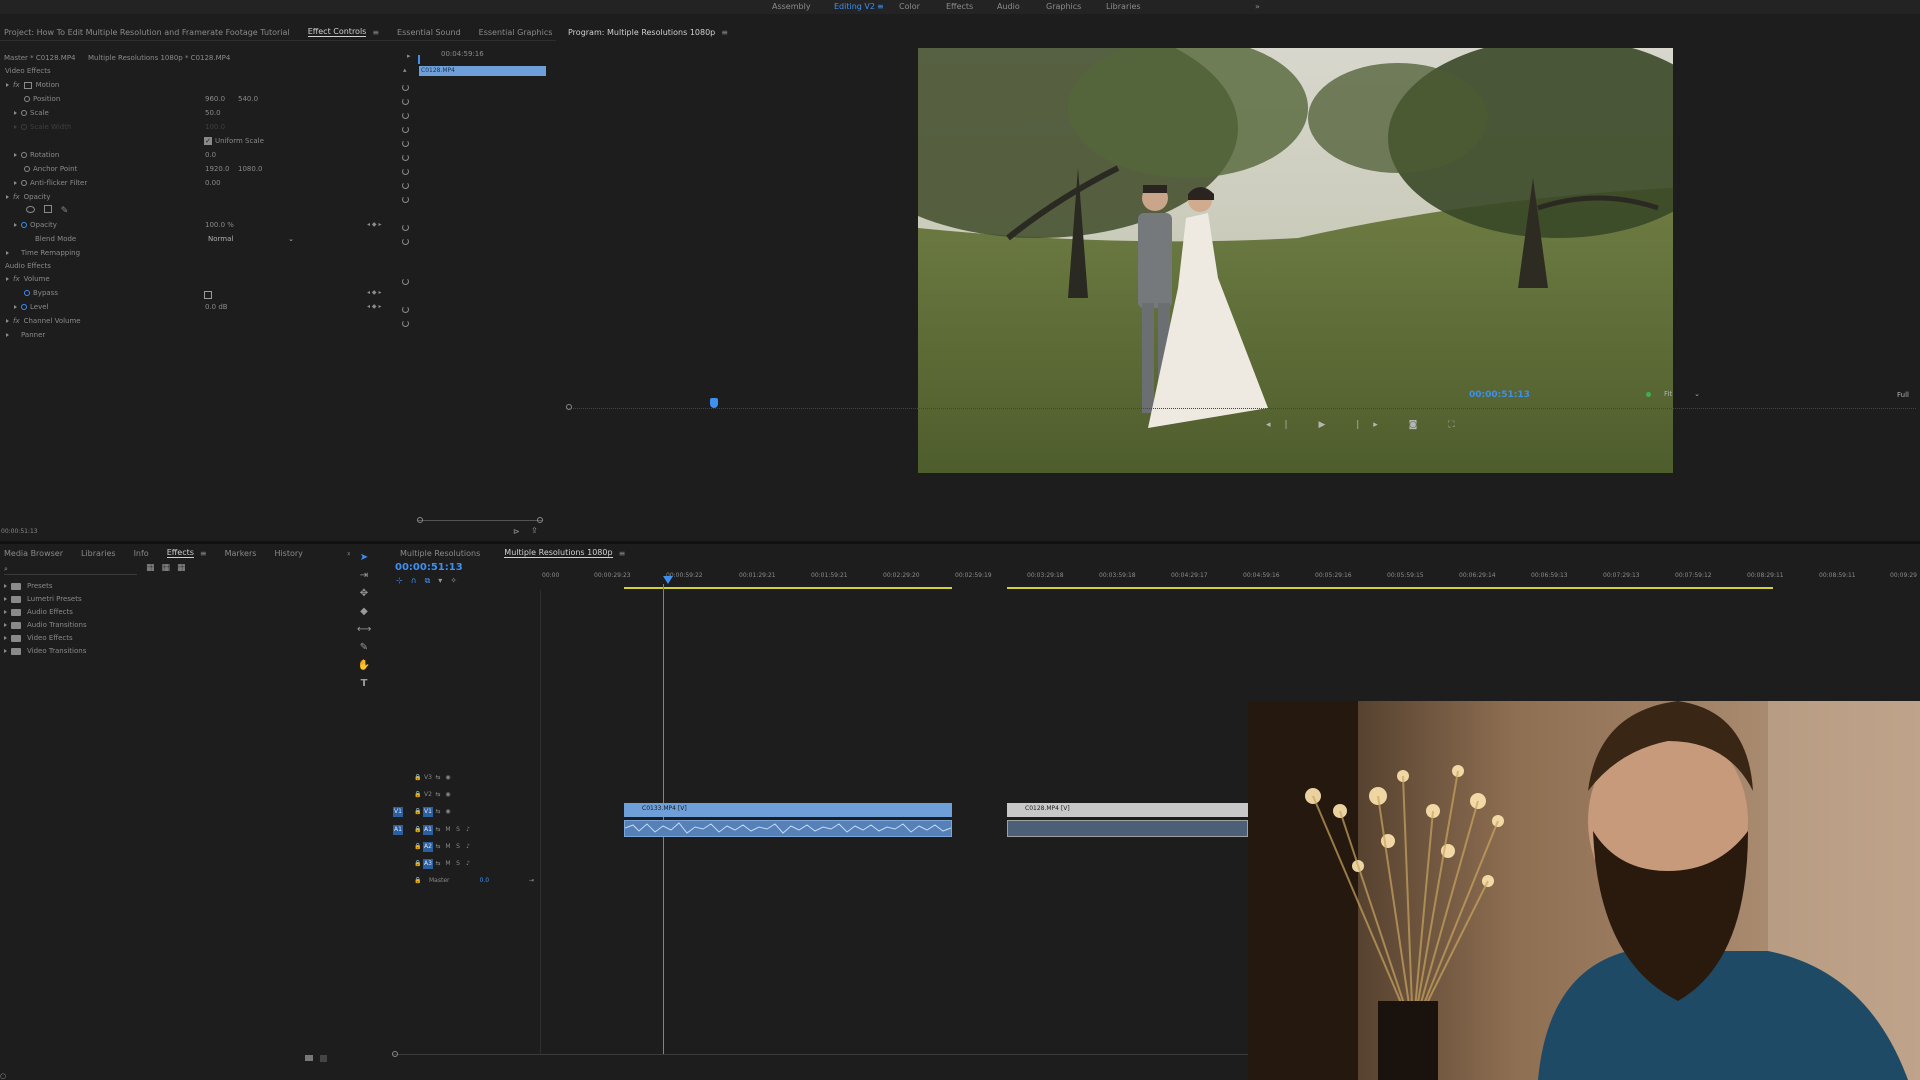  What do you see at coordinates (854, 6) in the screenshot?
I see `workspace-editing: Editing V2` at bounding box center [854, 6].